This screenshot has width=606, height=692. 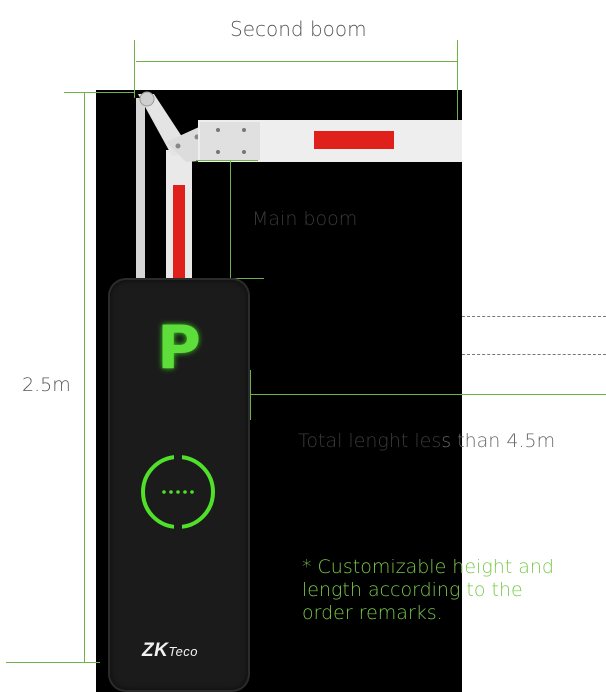 I want to click on second-boom-dimension-left-tick, so click(x=134, y=69).